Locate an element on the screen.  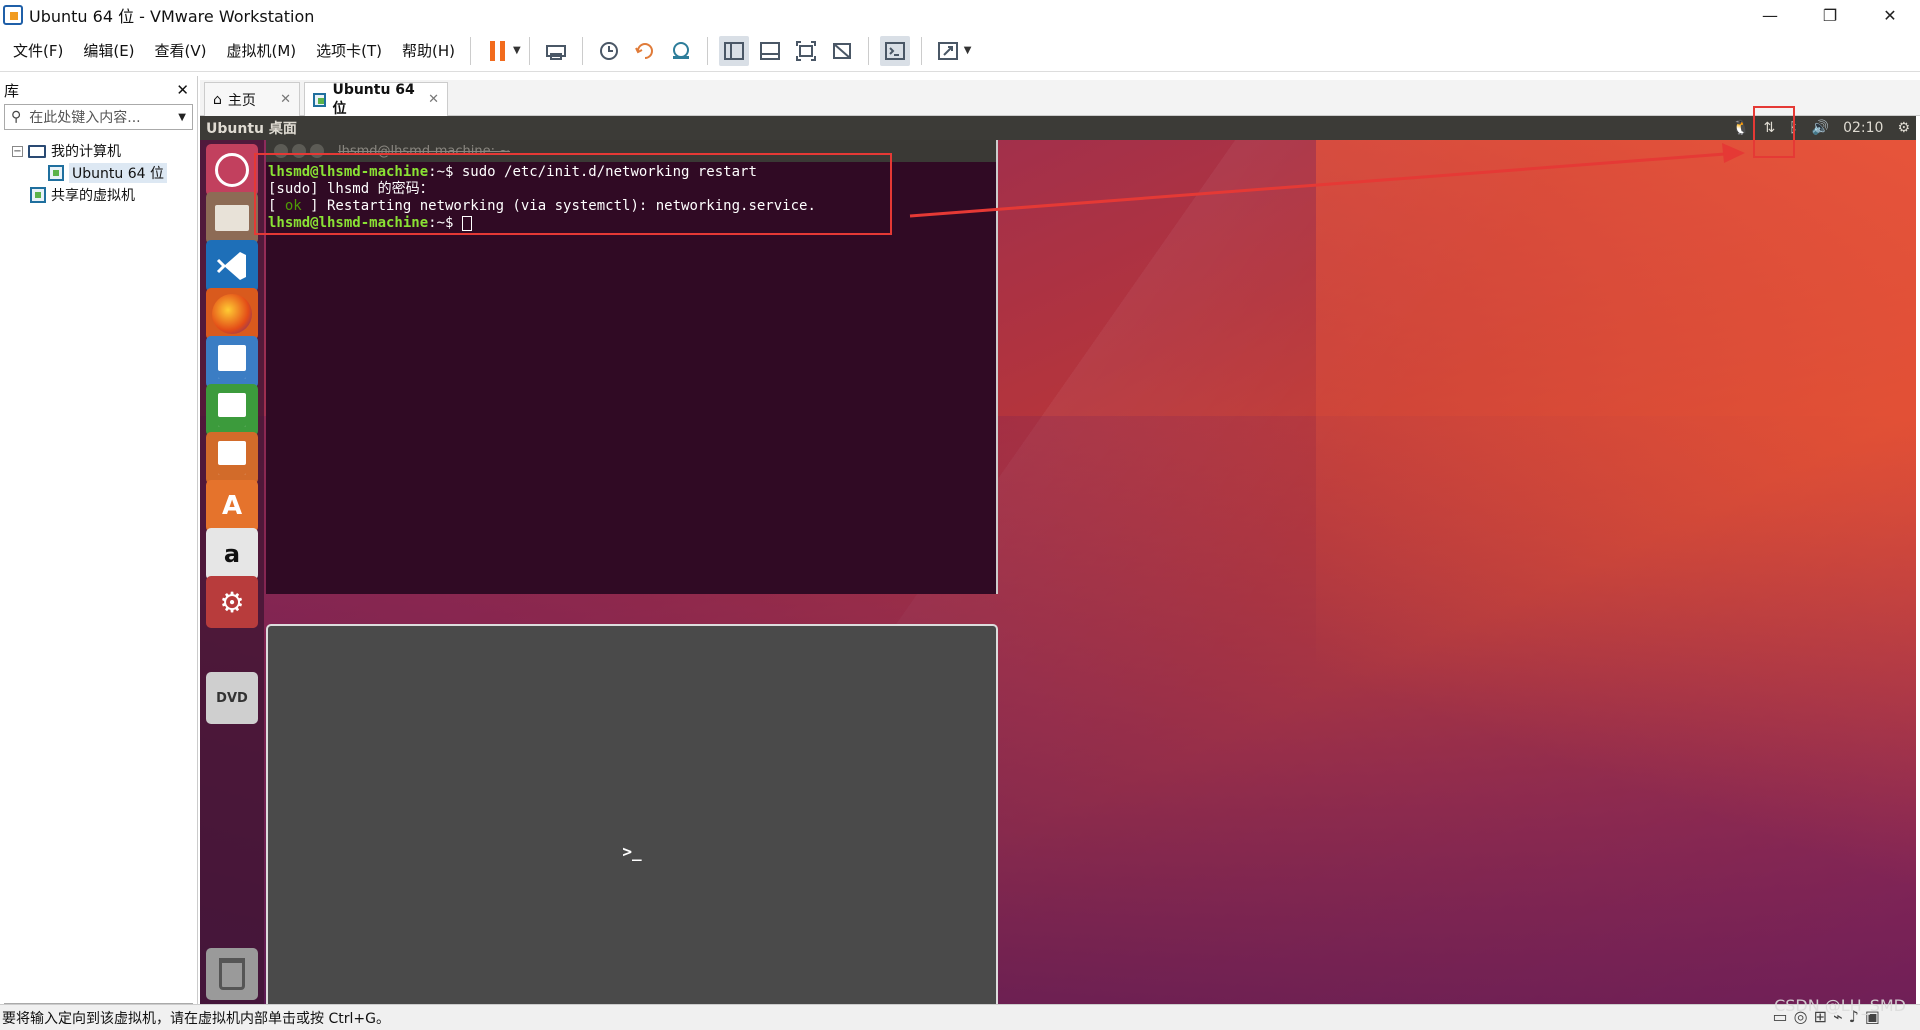
search-dropdown-icon: ▼ is located at coordinates (182, 117).